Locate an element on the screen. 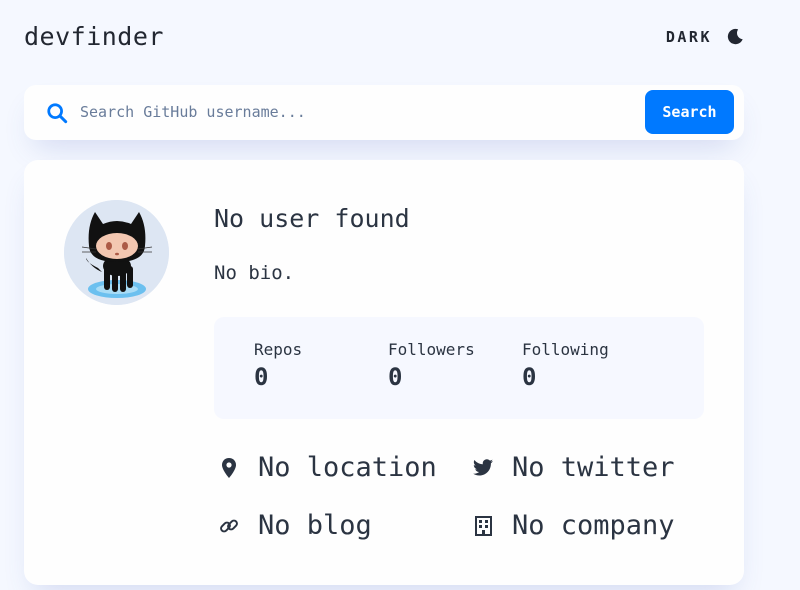 Image resolution: width=800 pixels, height=590 pixels. stat-following: Following 0 is located at coordinates (565, 365).